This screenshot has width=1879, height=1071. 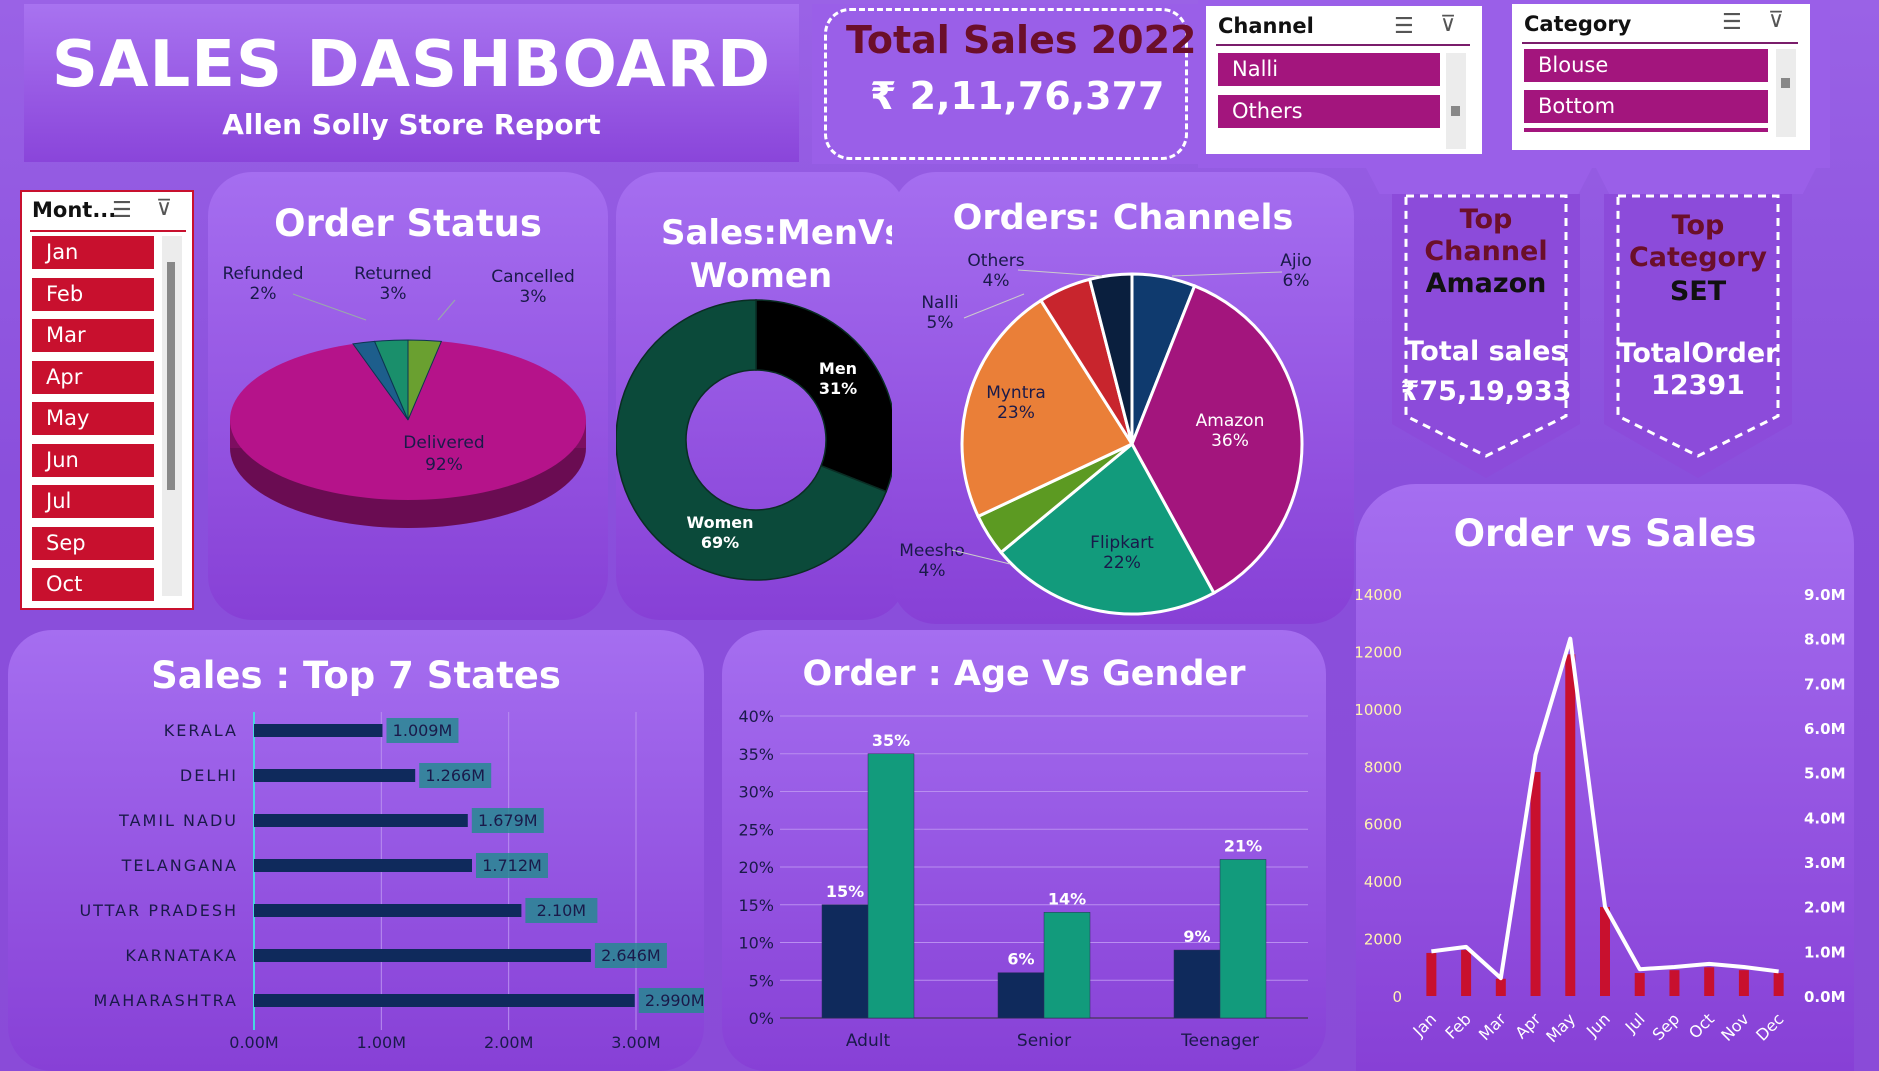 I want to click on y-left-tick-label: 2000, so click(x=1383, y=940).